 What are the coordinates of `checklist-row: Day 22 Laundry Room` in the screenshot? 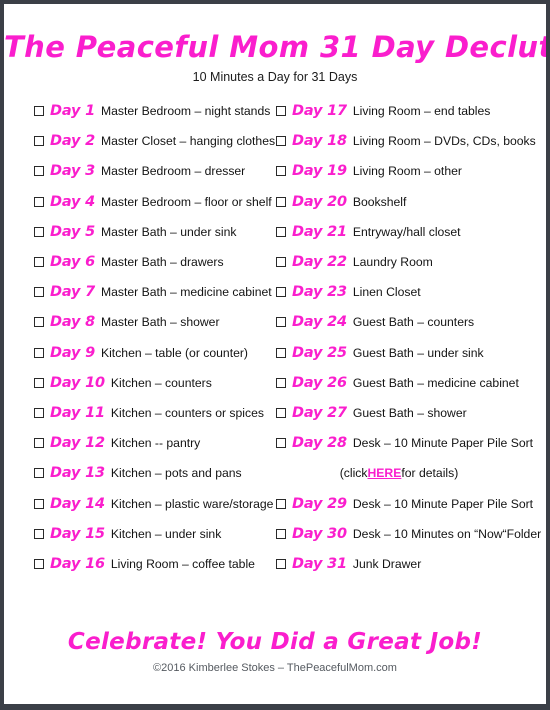 It's located at (410, 262).